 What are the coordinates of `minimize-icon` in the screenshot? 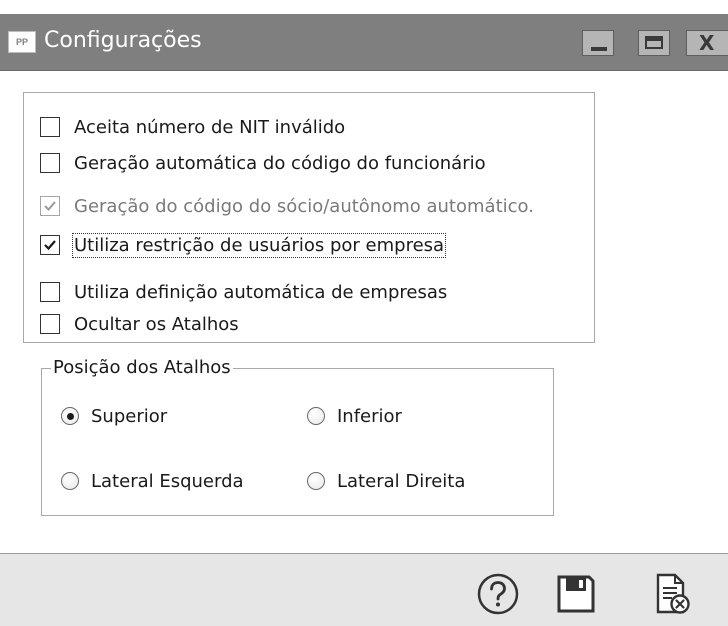 It's located at (599, 49).